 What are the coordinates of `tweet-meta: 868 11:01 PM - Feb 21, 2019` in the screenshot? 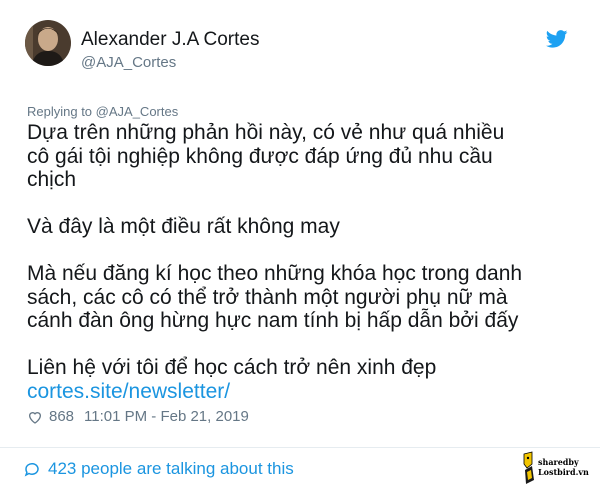 It's located at (138, 416).